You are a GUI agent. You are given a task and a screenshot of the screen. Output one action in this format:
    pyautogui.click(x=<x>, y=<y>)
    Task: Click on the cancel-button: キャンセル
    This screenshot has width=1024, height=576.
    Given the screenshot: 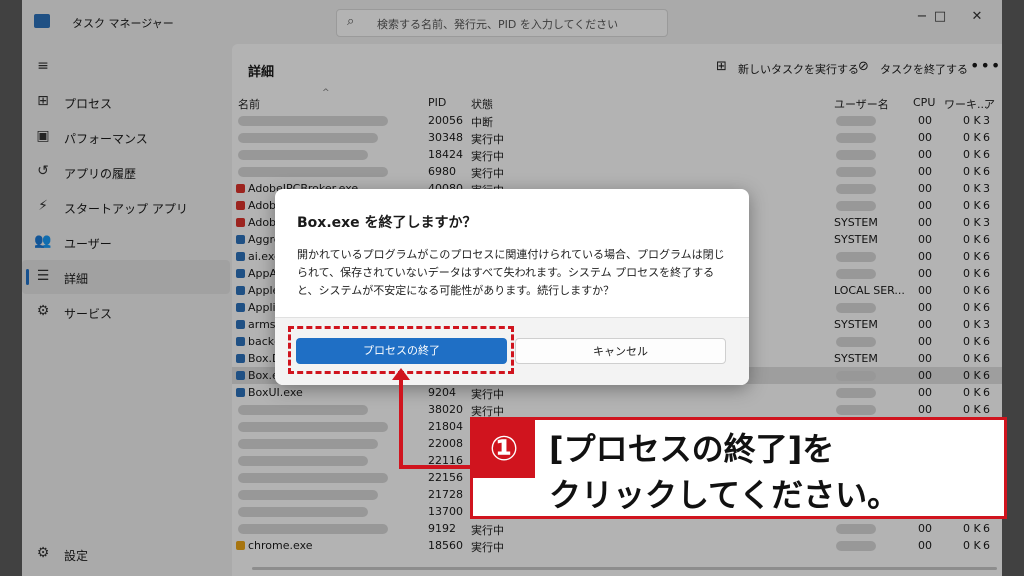 What is the action you would take?
    pyautogui.click(x=620, y=351)
    